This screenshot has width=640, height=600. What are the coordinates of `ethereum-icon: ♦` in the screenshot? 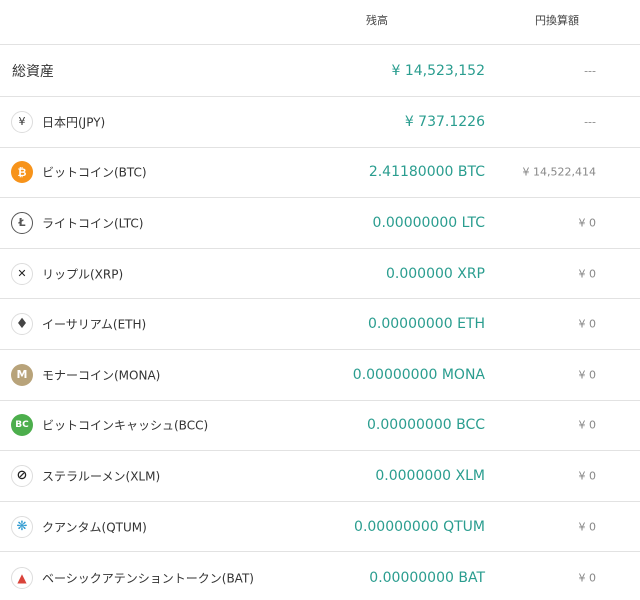 It's located at (22, 324).